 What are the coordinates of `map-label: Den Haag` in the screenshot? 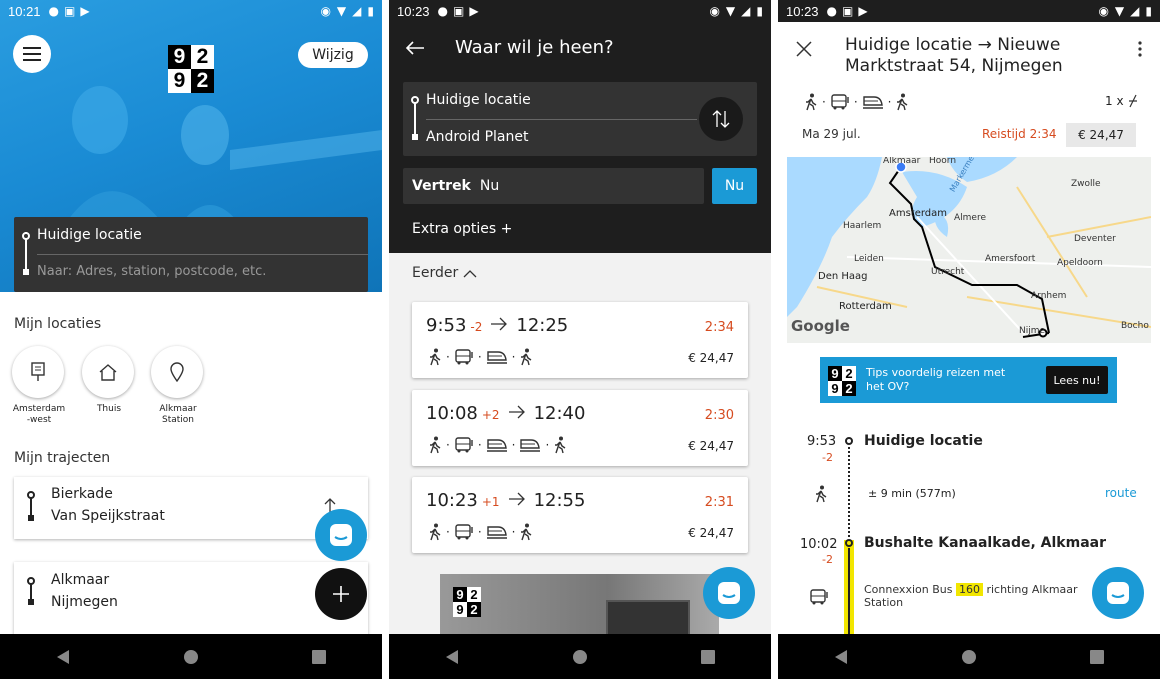 It's located at (843, 276).